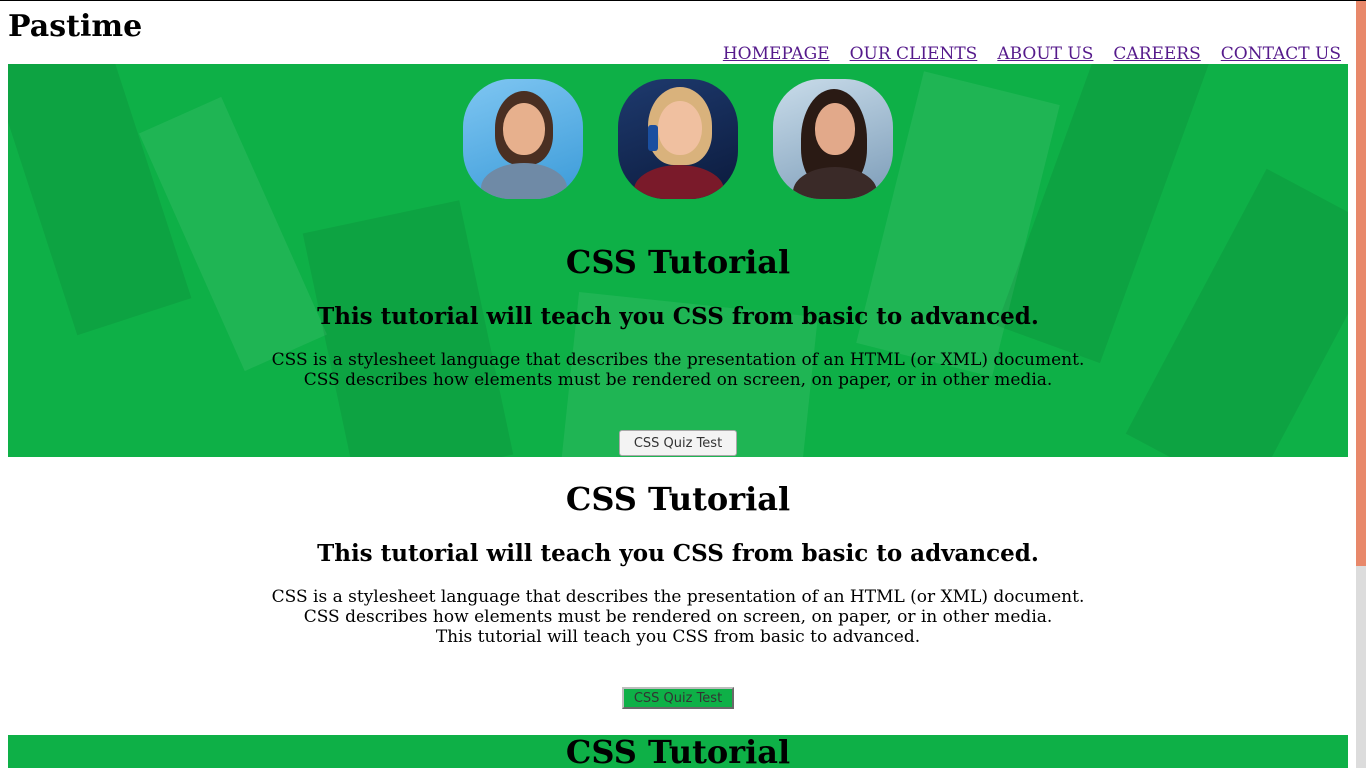 The image size is (1366, 768). Describe the element at coordinates (1361, 283) in the screenshot. I see `scrollbar-thumb` at that location.